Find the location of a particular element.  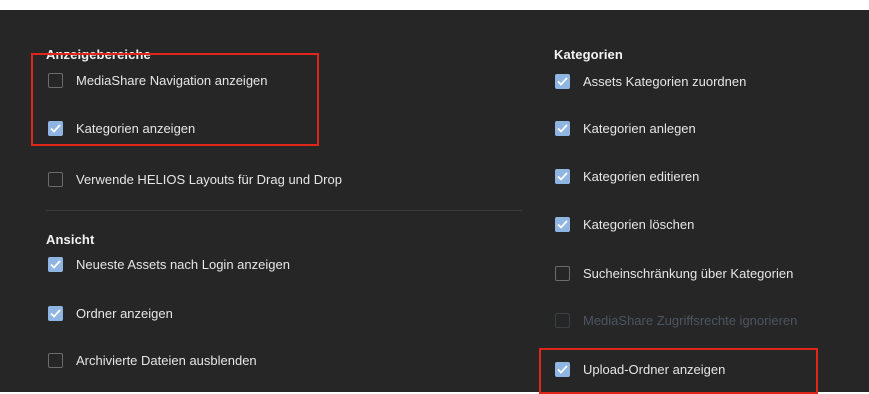

option-label: MediaShare Zugriffsrechte ignorieren is located at coordinates (690, 320).